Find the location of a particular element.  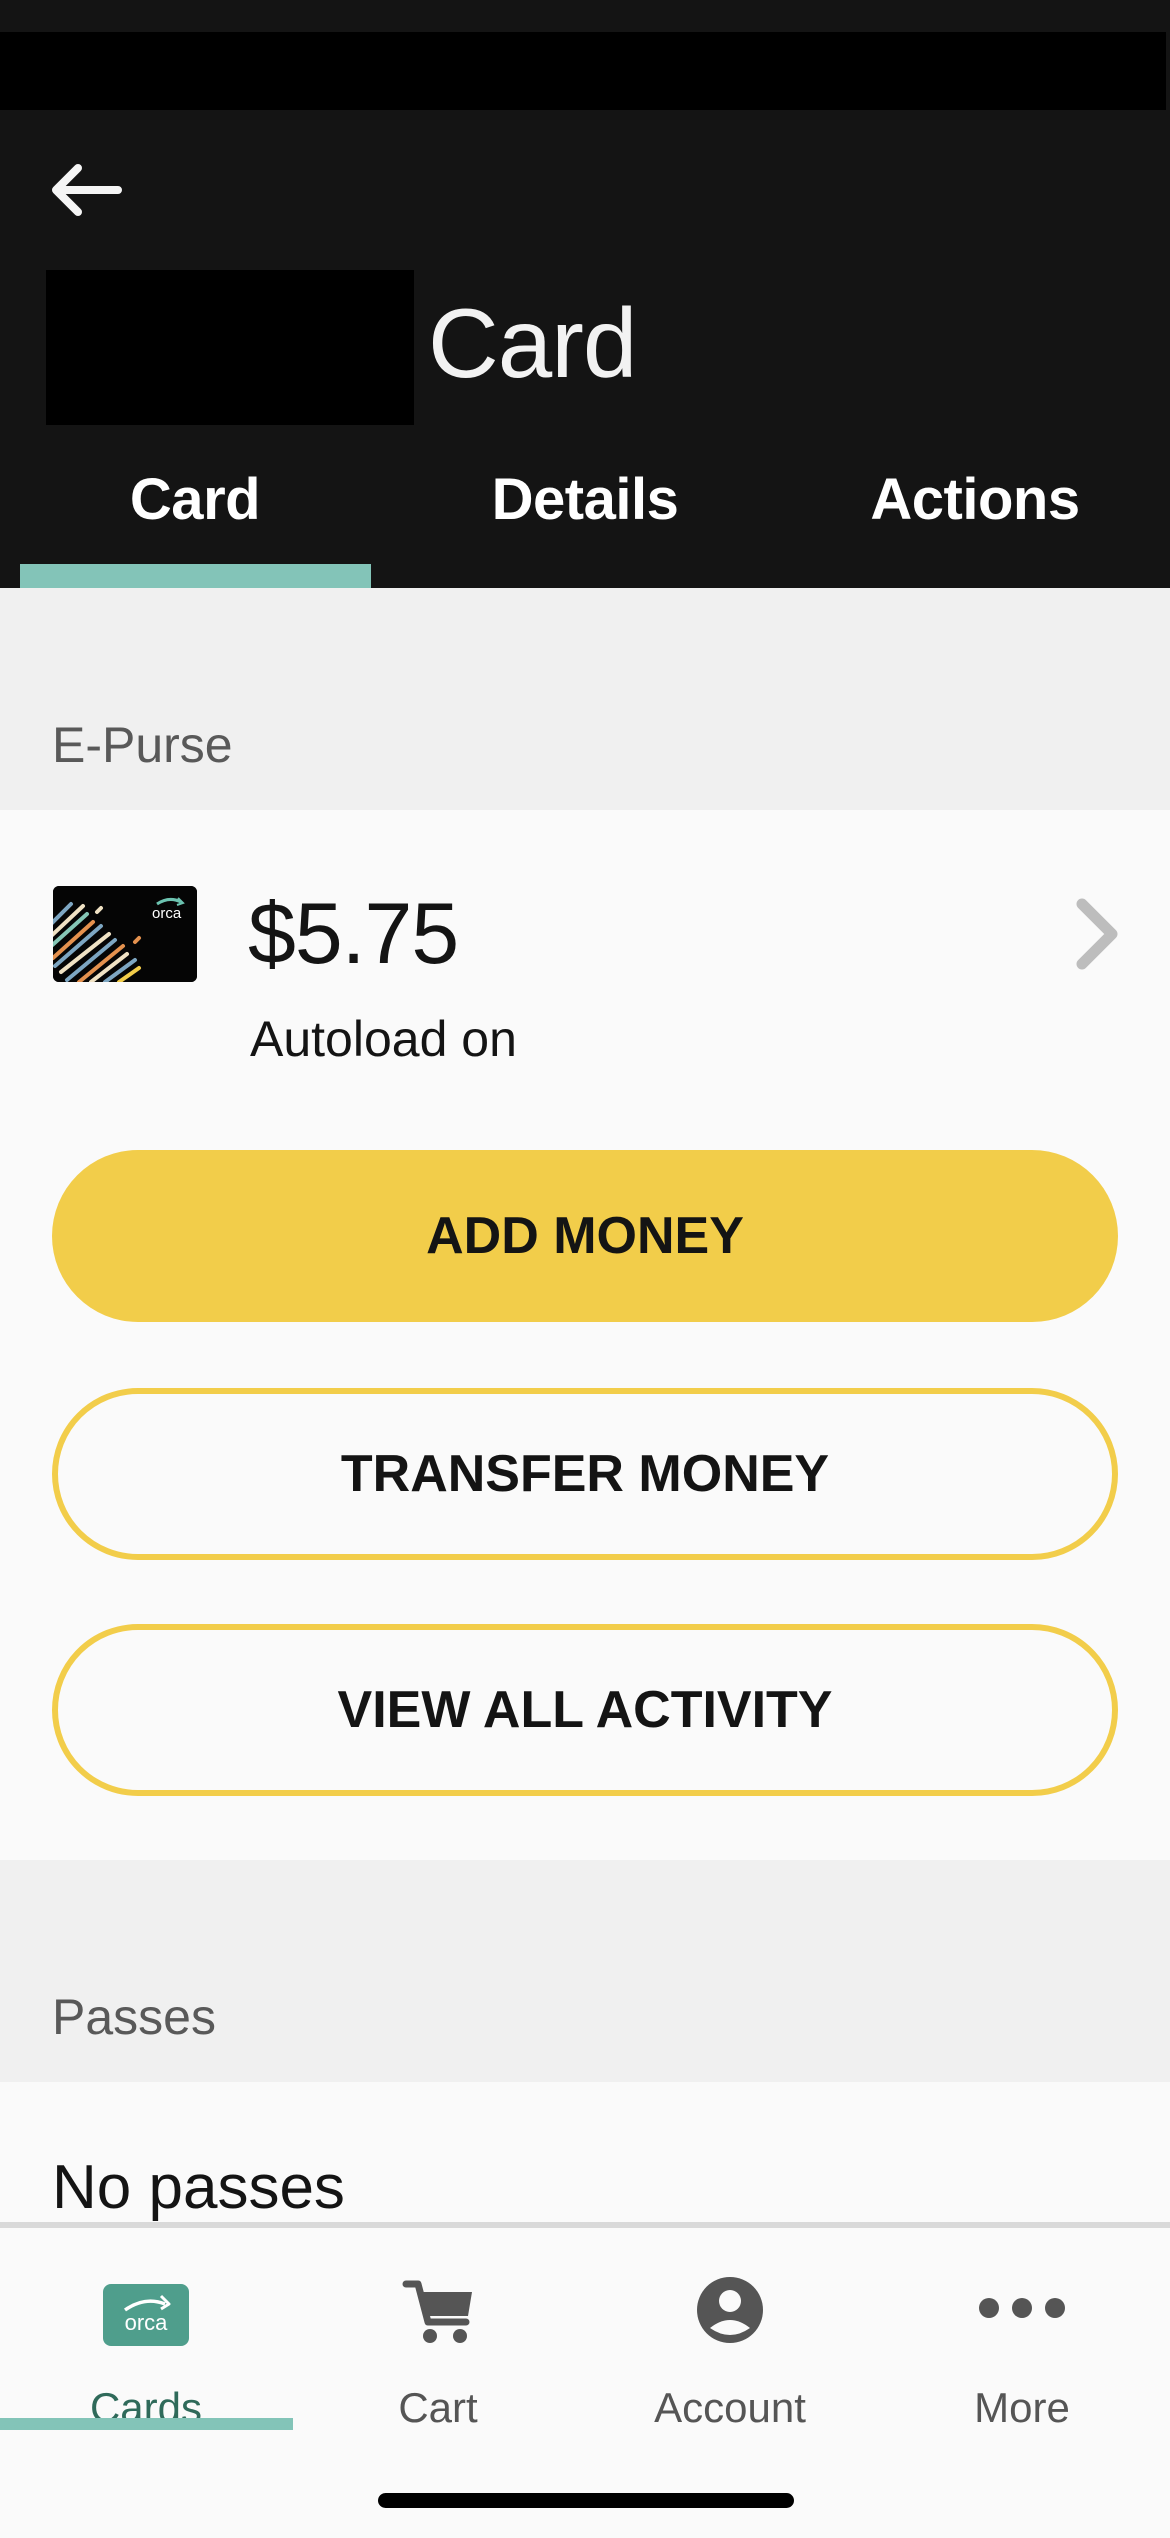

section-title: Passes is located at coordinates (134, 2017).